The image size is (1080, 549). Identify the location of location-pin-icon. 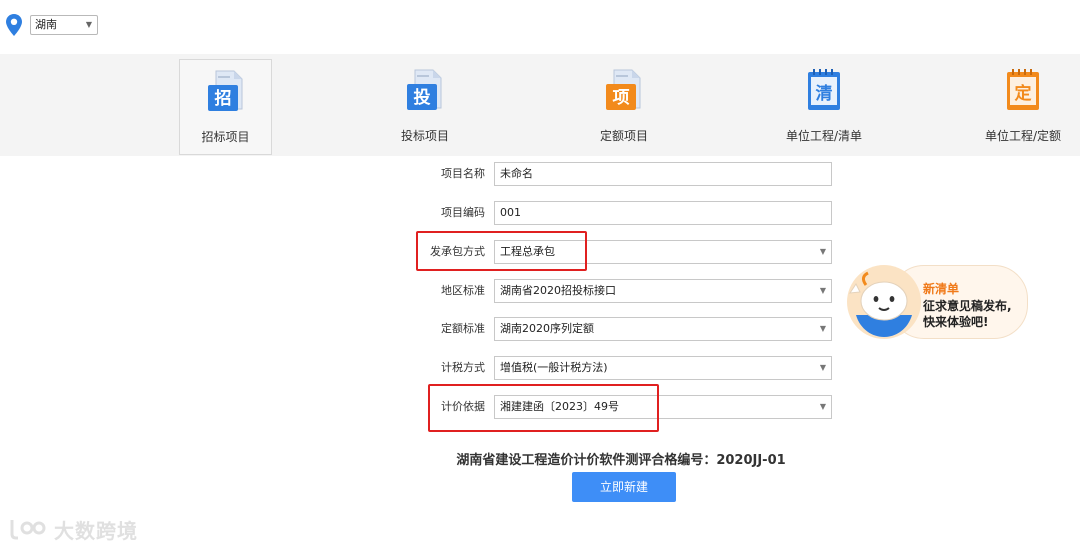
(14, 25).